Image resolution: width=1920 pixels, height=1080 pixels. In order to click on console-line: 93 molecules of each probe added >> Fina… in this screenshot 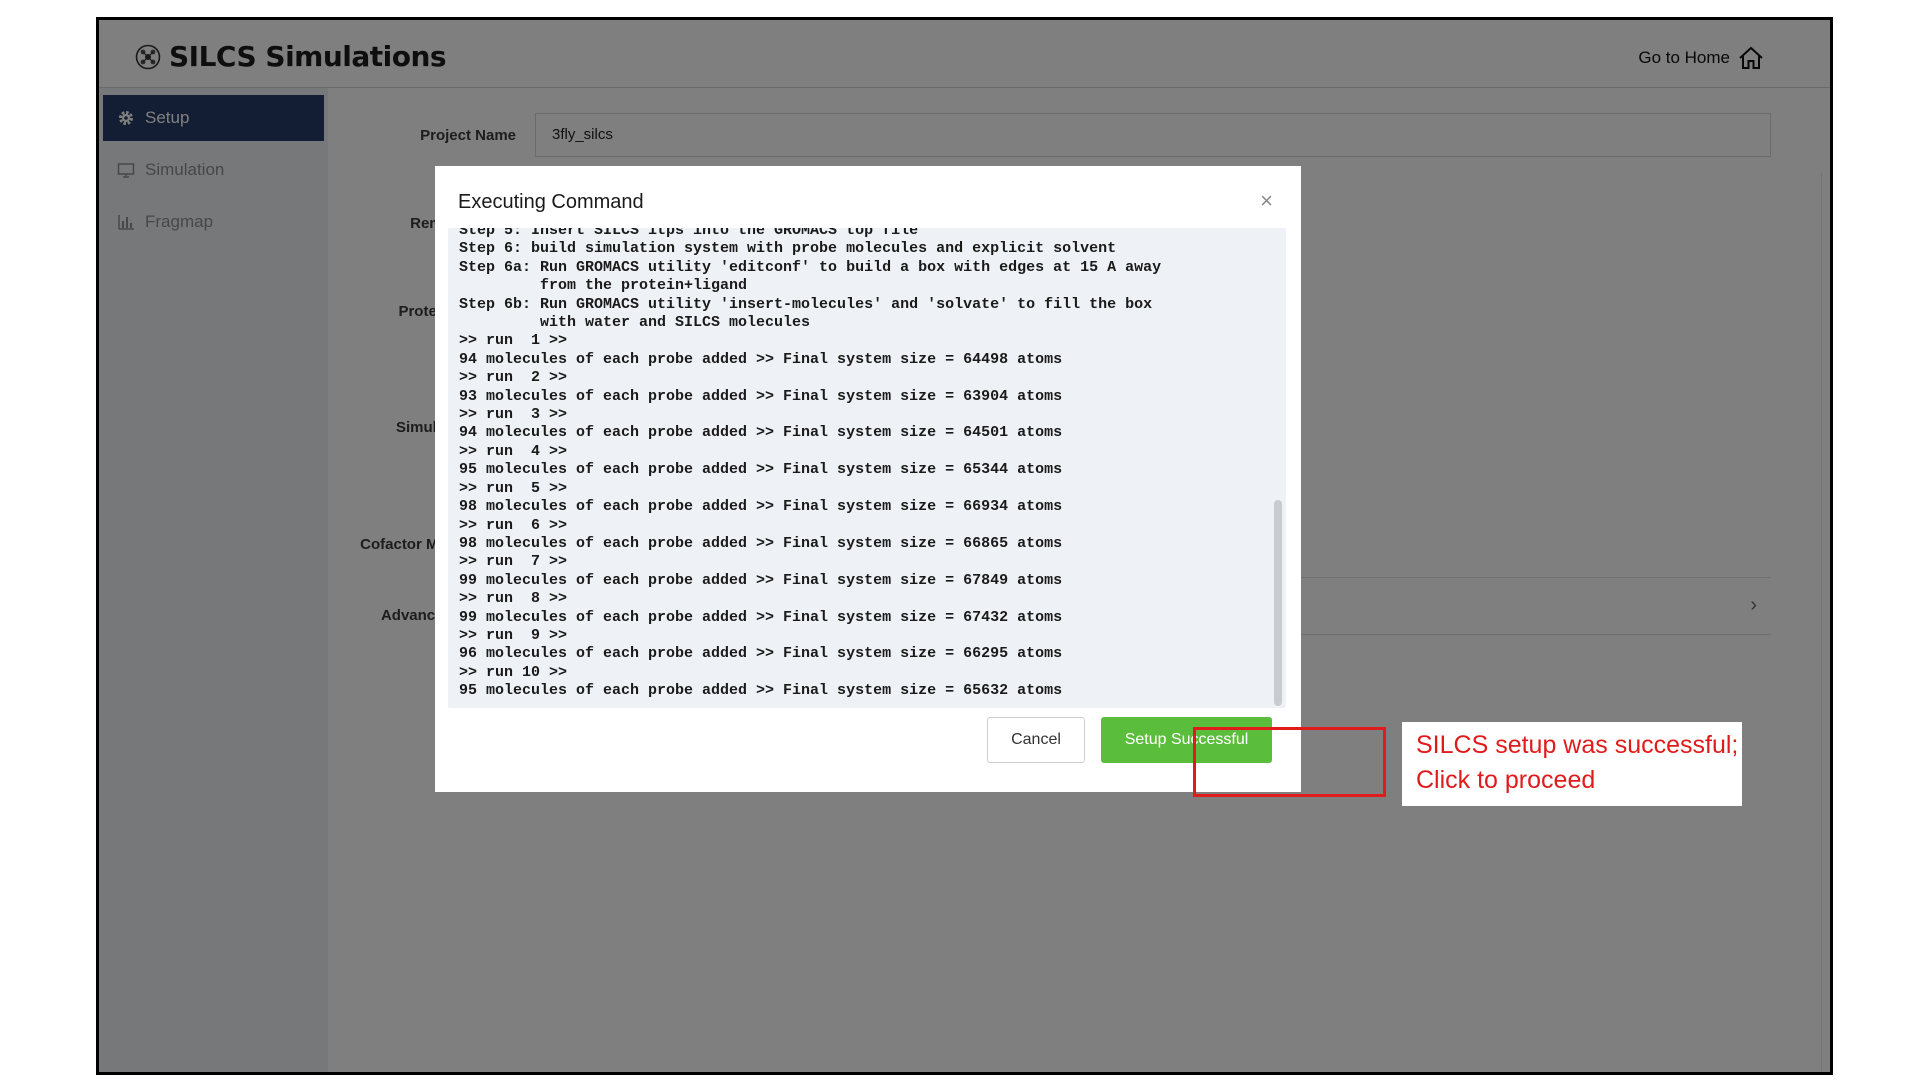, I will do `click(761, 396)`.